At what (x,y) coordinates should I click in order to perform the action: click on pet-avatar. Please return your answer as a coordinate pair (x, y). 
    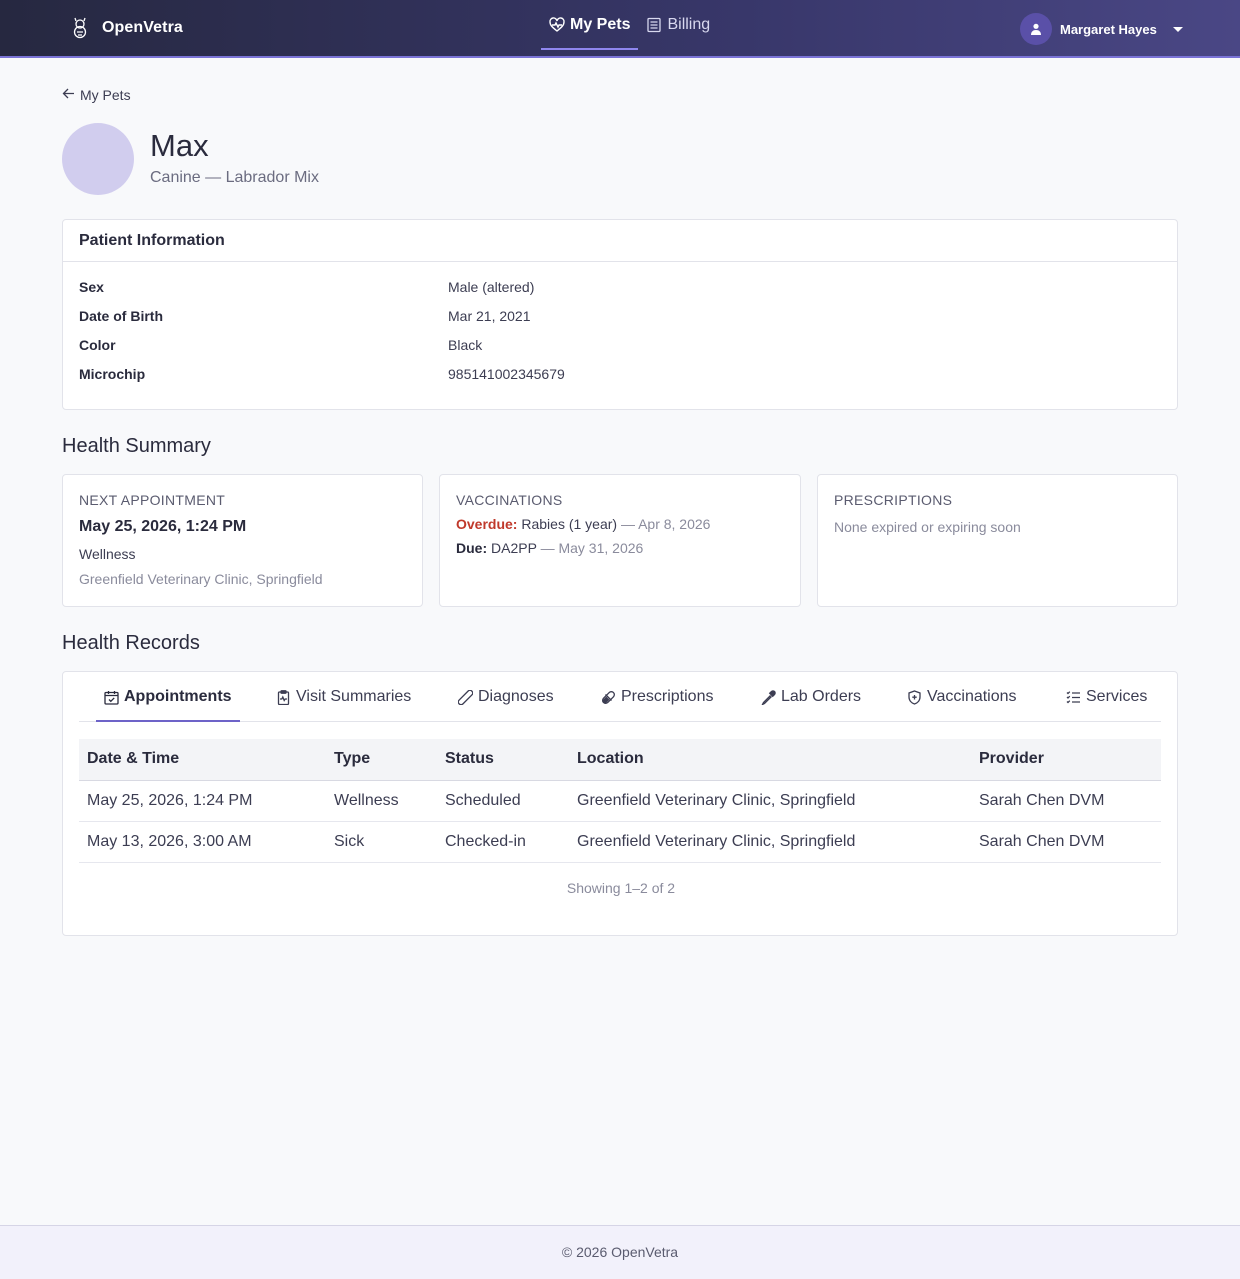
    Looking at the image, I should click on (98, 159).